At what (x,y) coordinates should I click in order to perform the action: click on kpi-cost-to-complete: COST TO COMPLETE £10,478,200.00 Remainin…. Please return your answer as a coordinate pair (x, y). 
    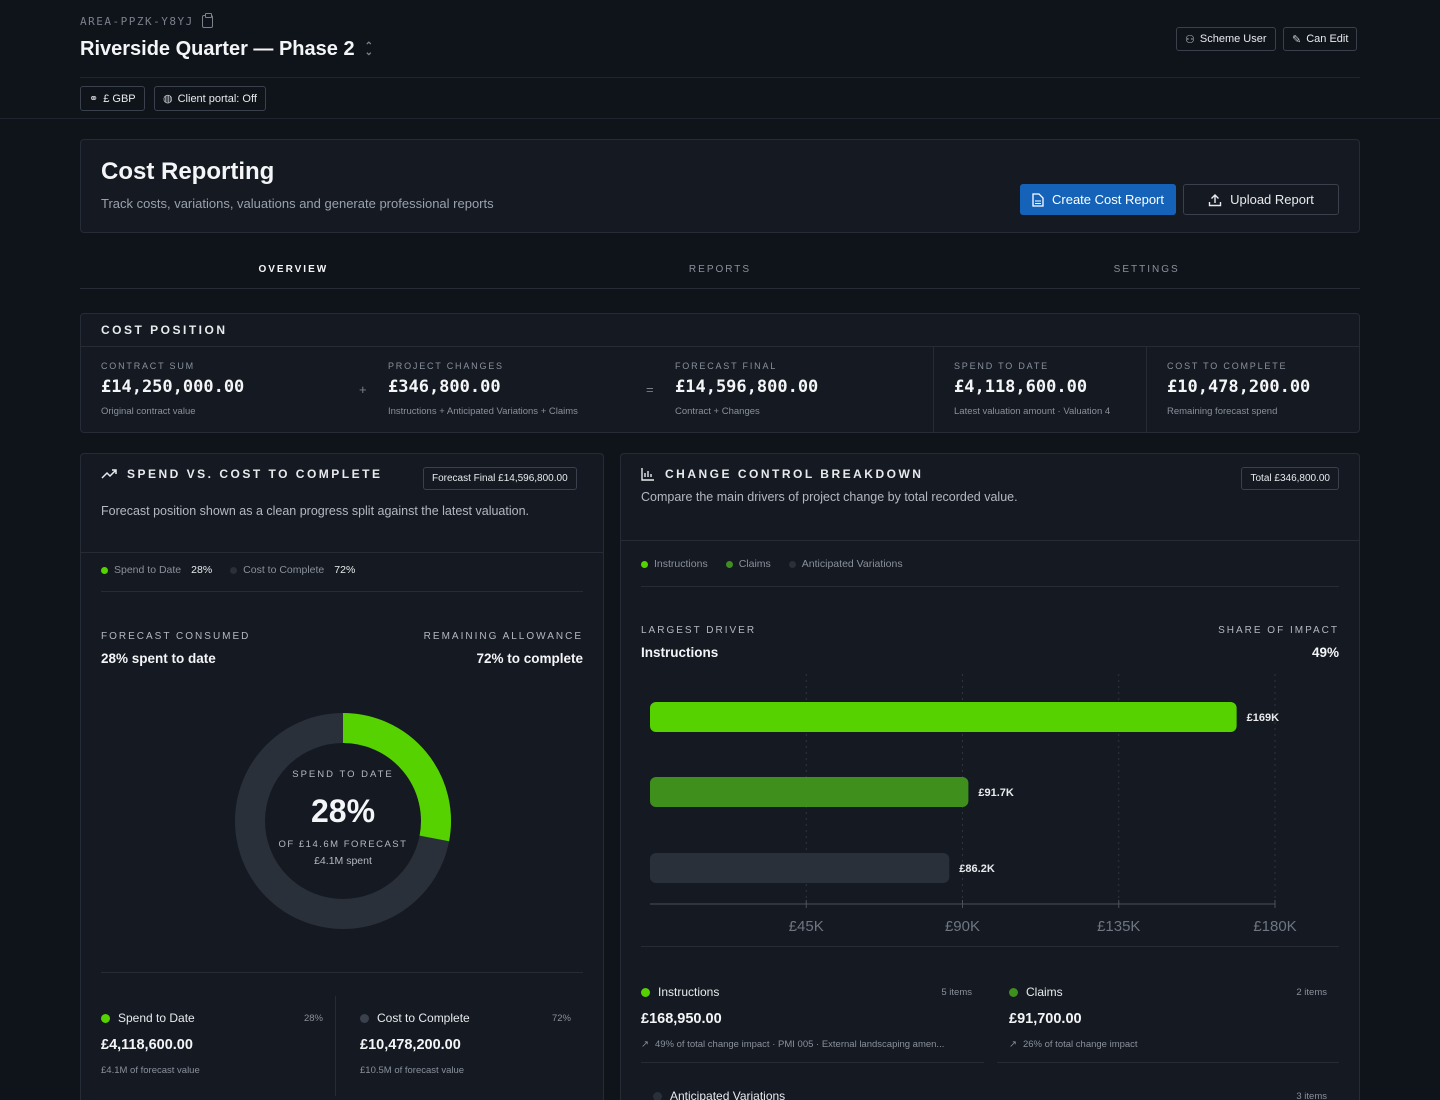
    Looking at the image, I should click on (1253, 389).